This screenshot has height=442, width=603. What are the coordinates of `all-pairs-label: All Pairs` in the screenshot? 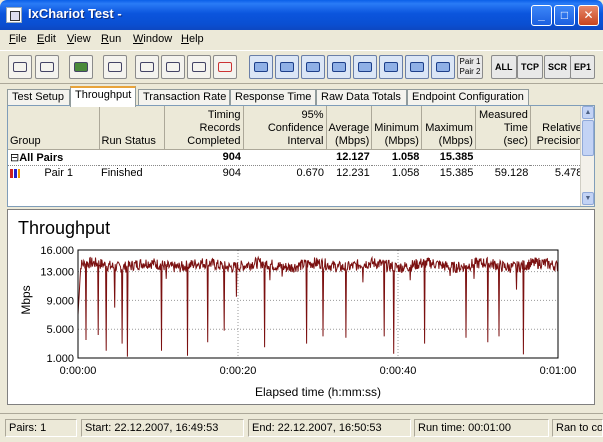 It's located at (41, 157).